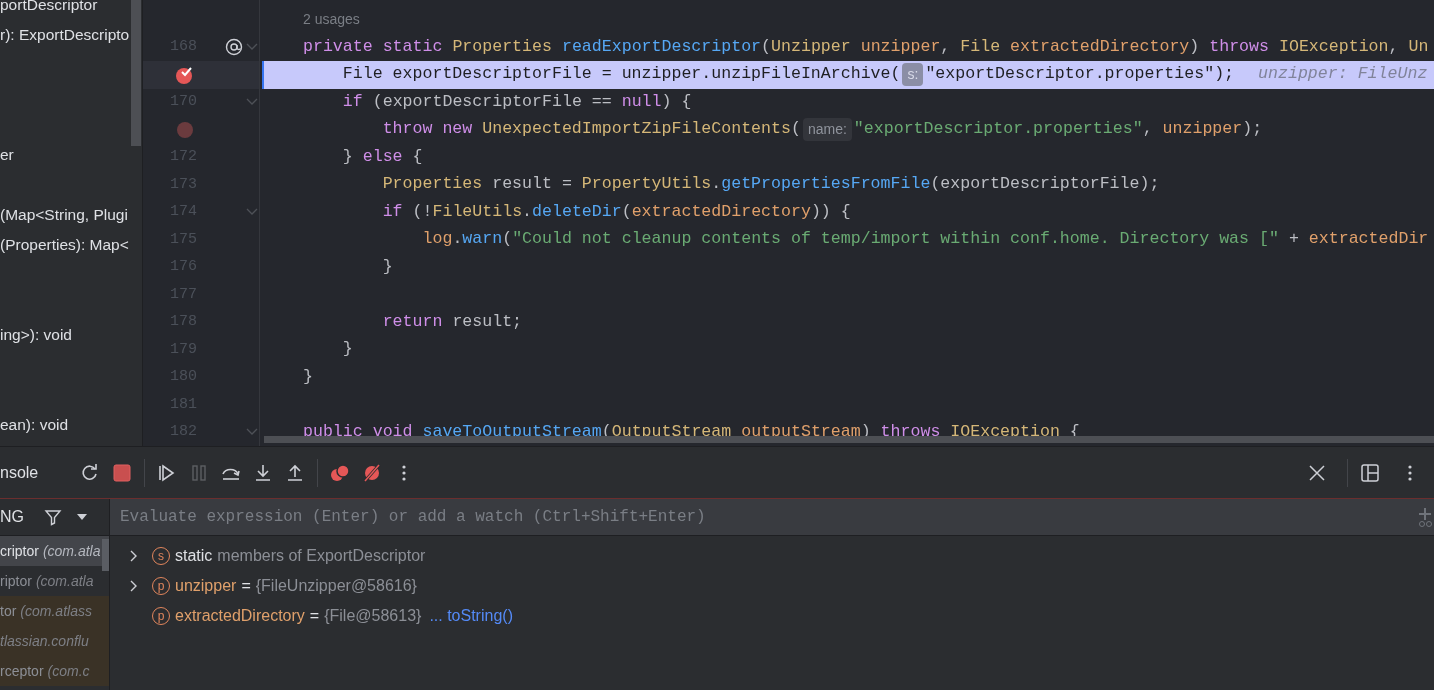 The width and height of the screenshot is (1434, 690). I want to click on stack-frame: criptor (com.atla, so click(54, 551).